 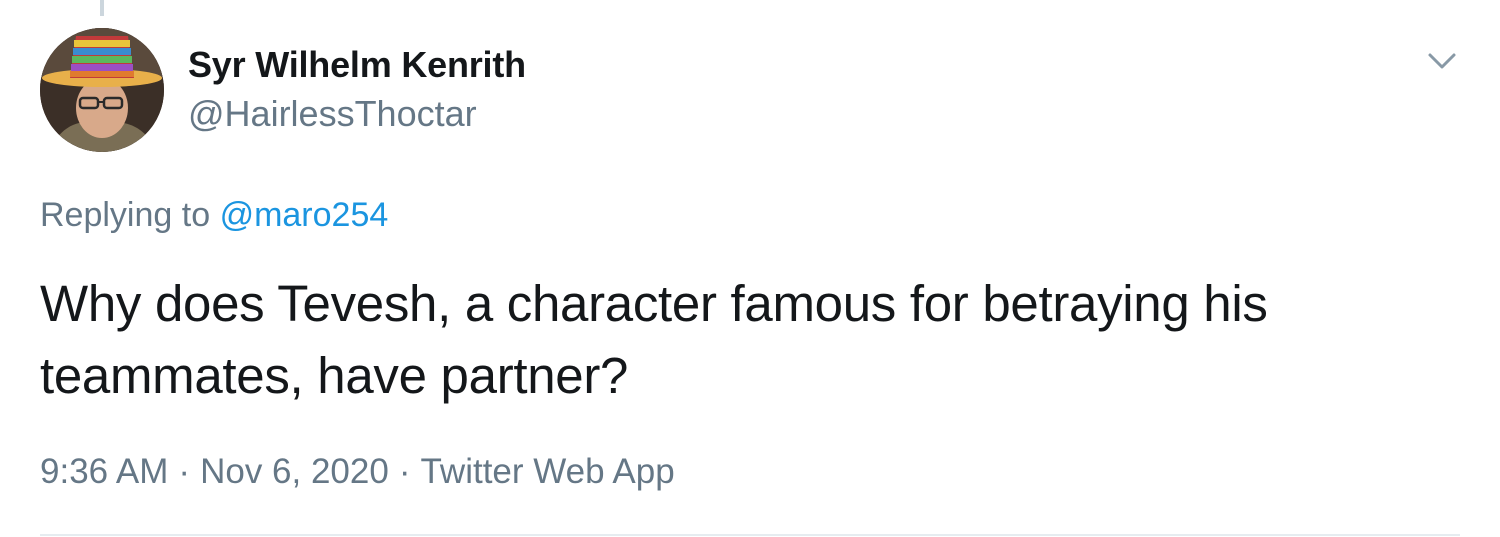 I want to click on replying-to-label: Replying to, so click(x=125, y=215).